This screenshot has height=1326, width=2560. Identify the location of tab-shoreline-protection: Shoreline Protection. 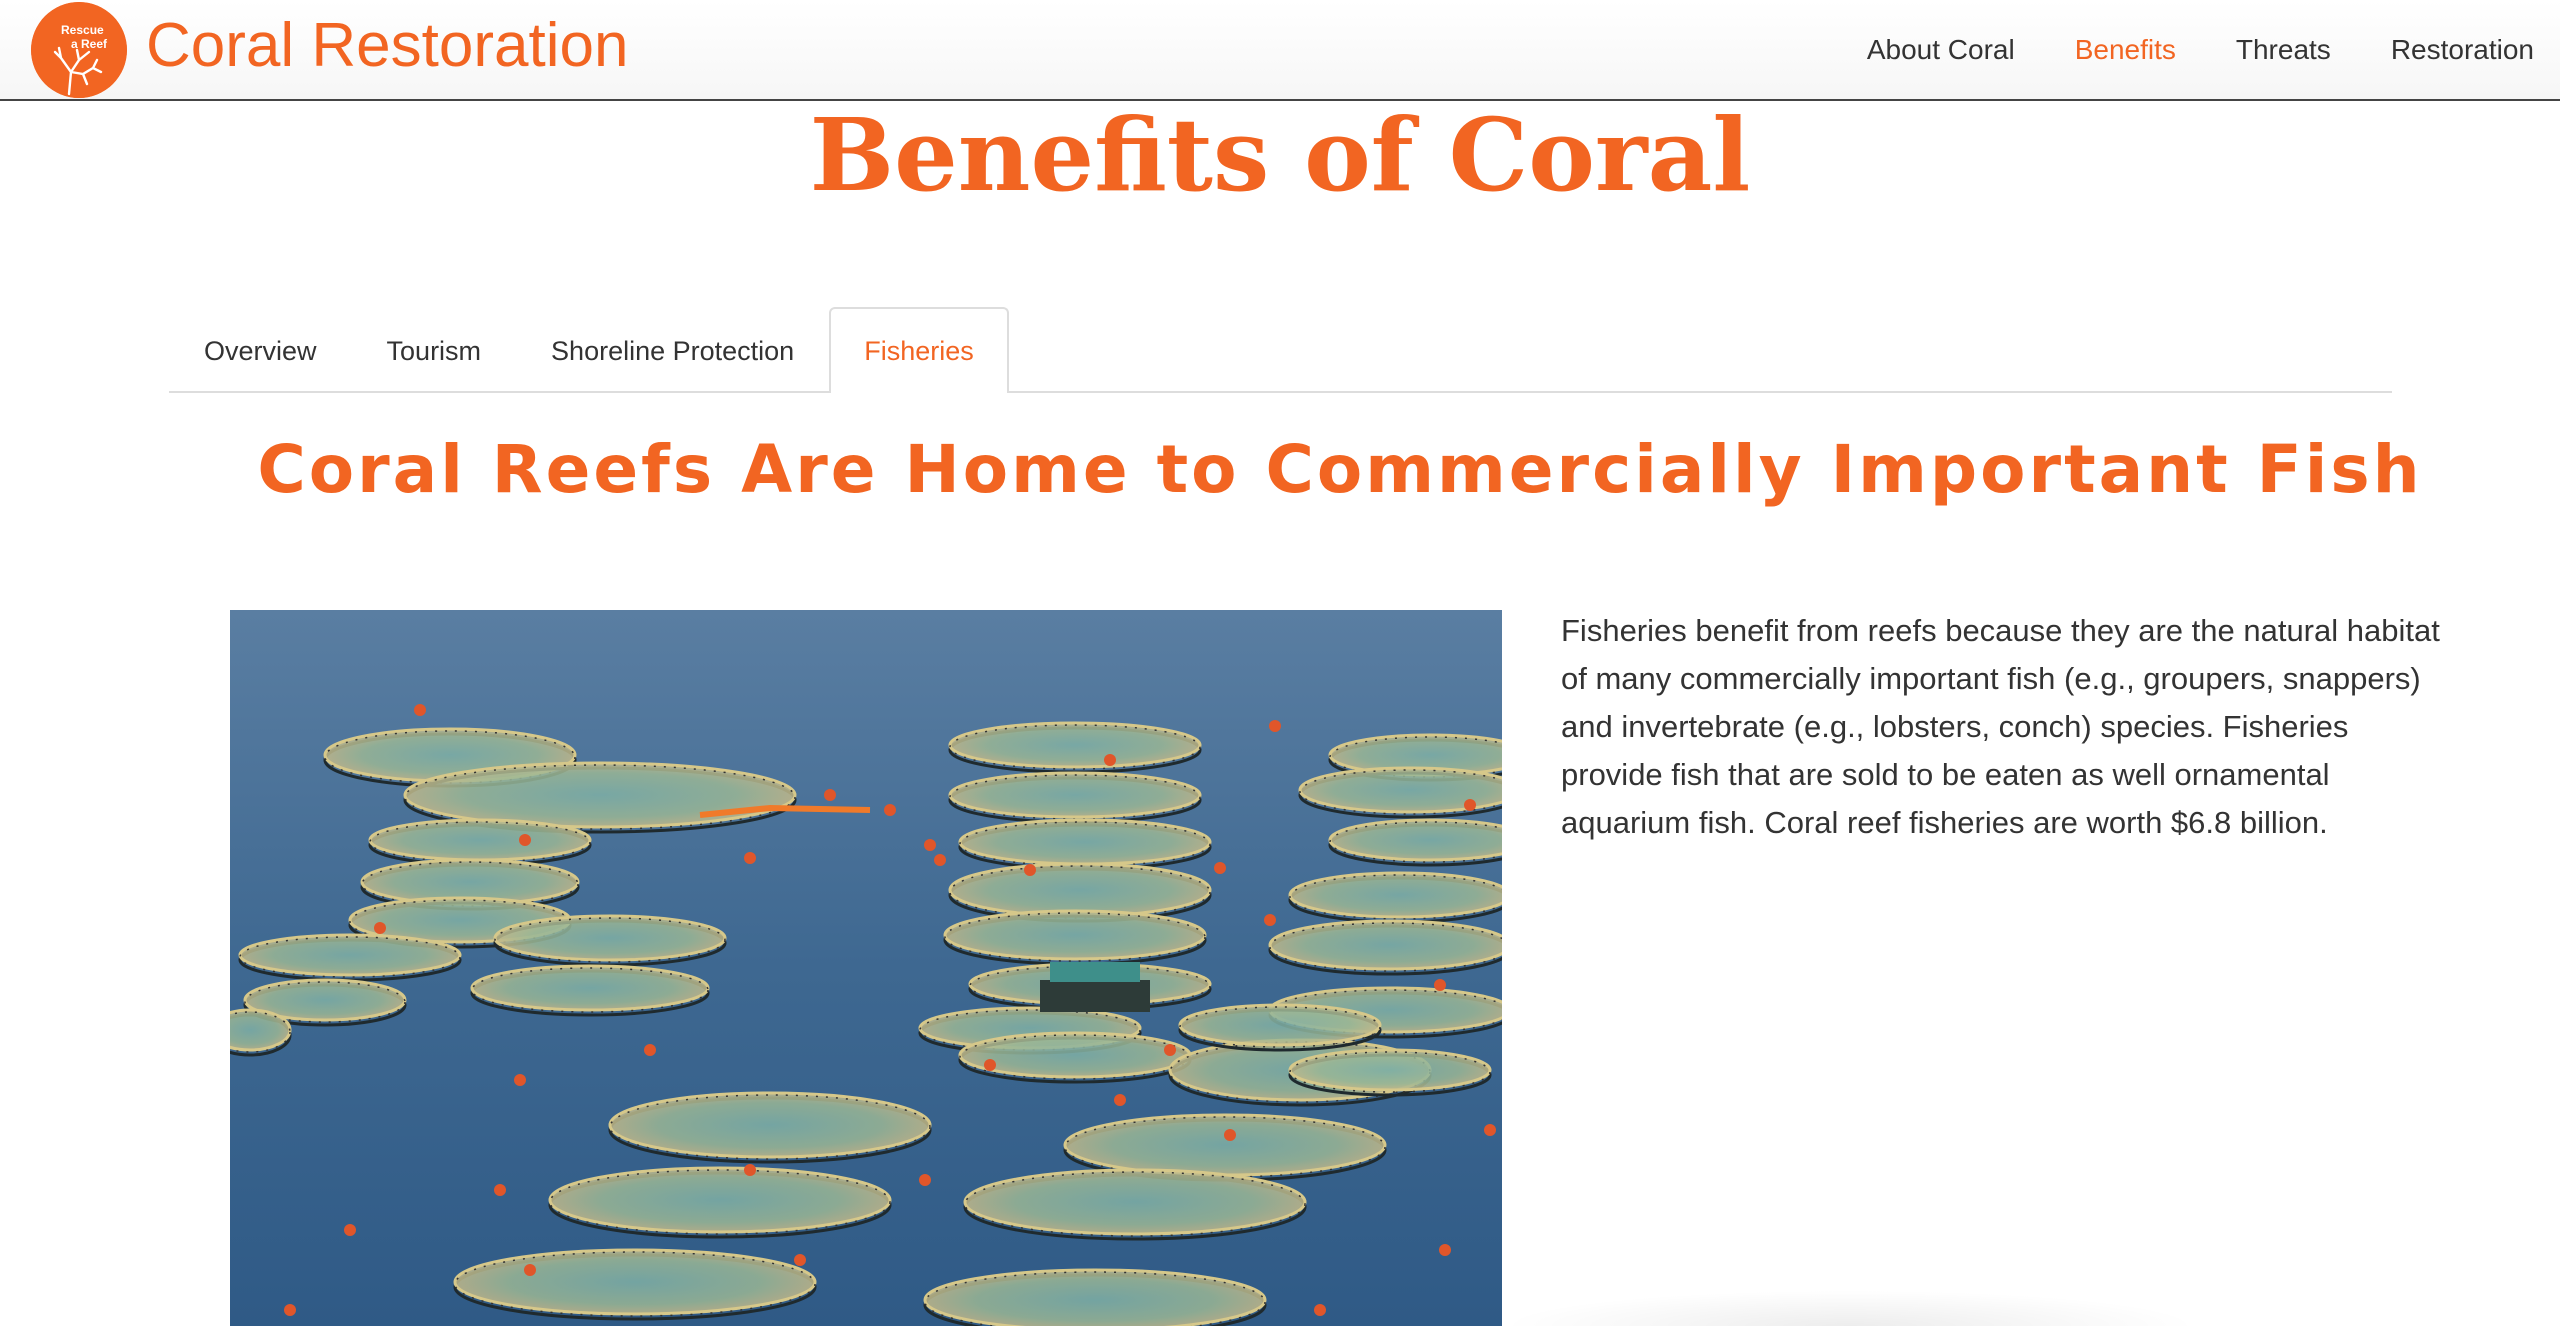
(672, 349).